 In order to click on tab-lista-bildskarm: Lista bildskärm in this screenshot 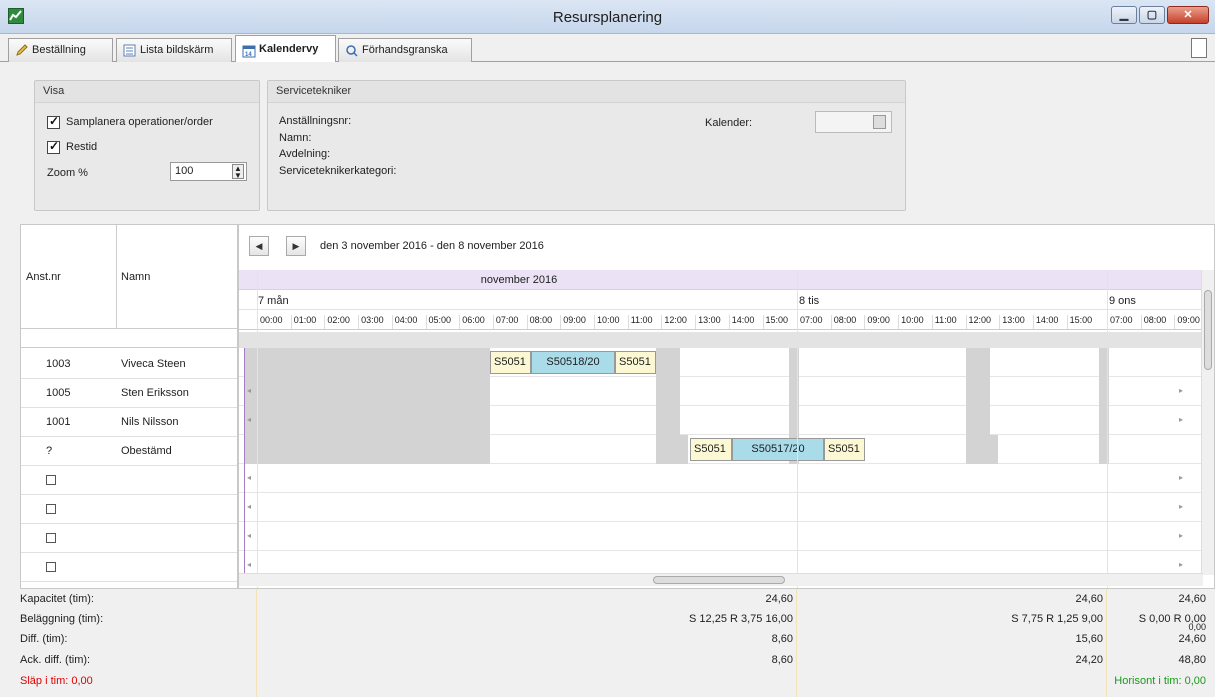, I will do `click(174, 50)`.